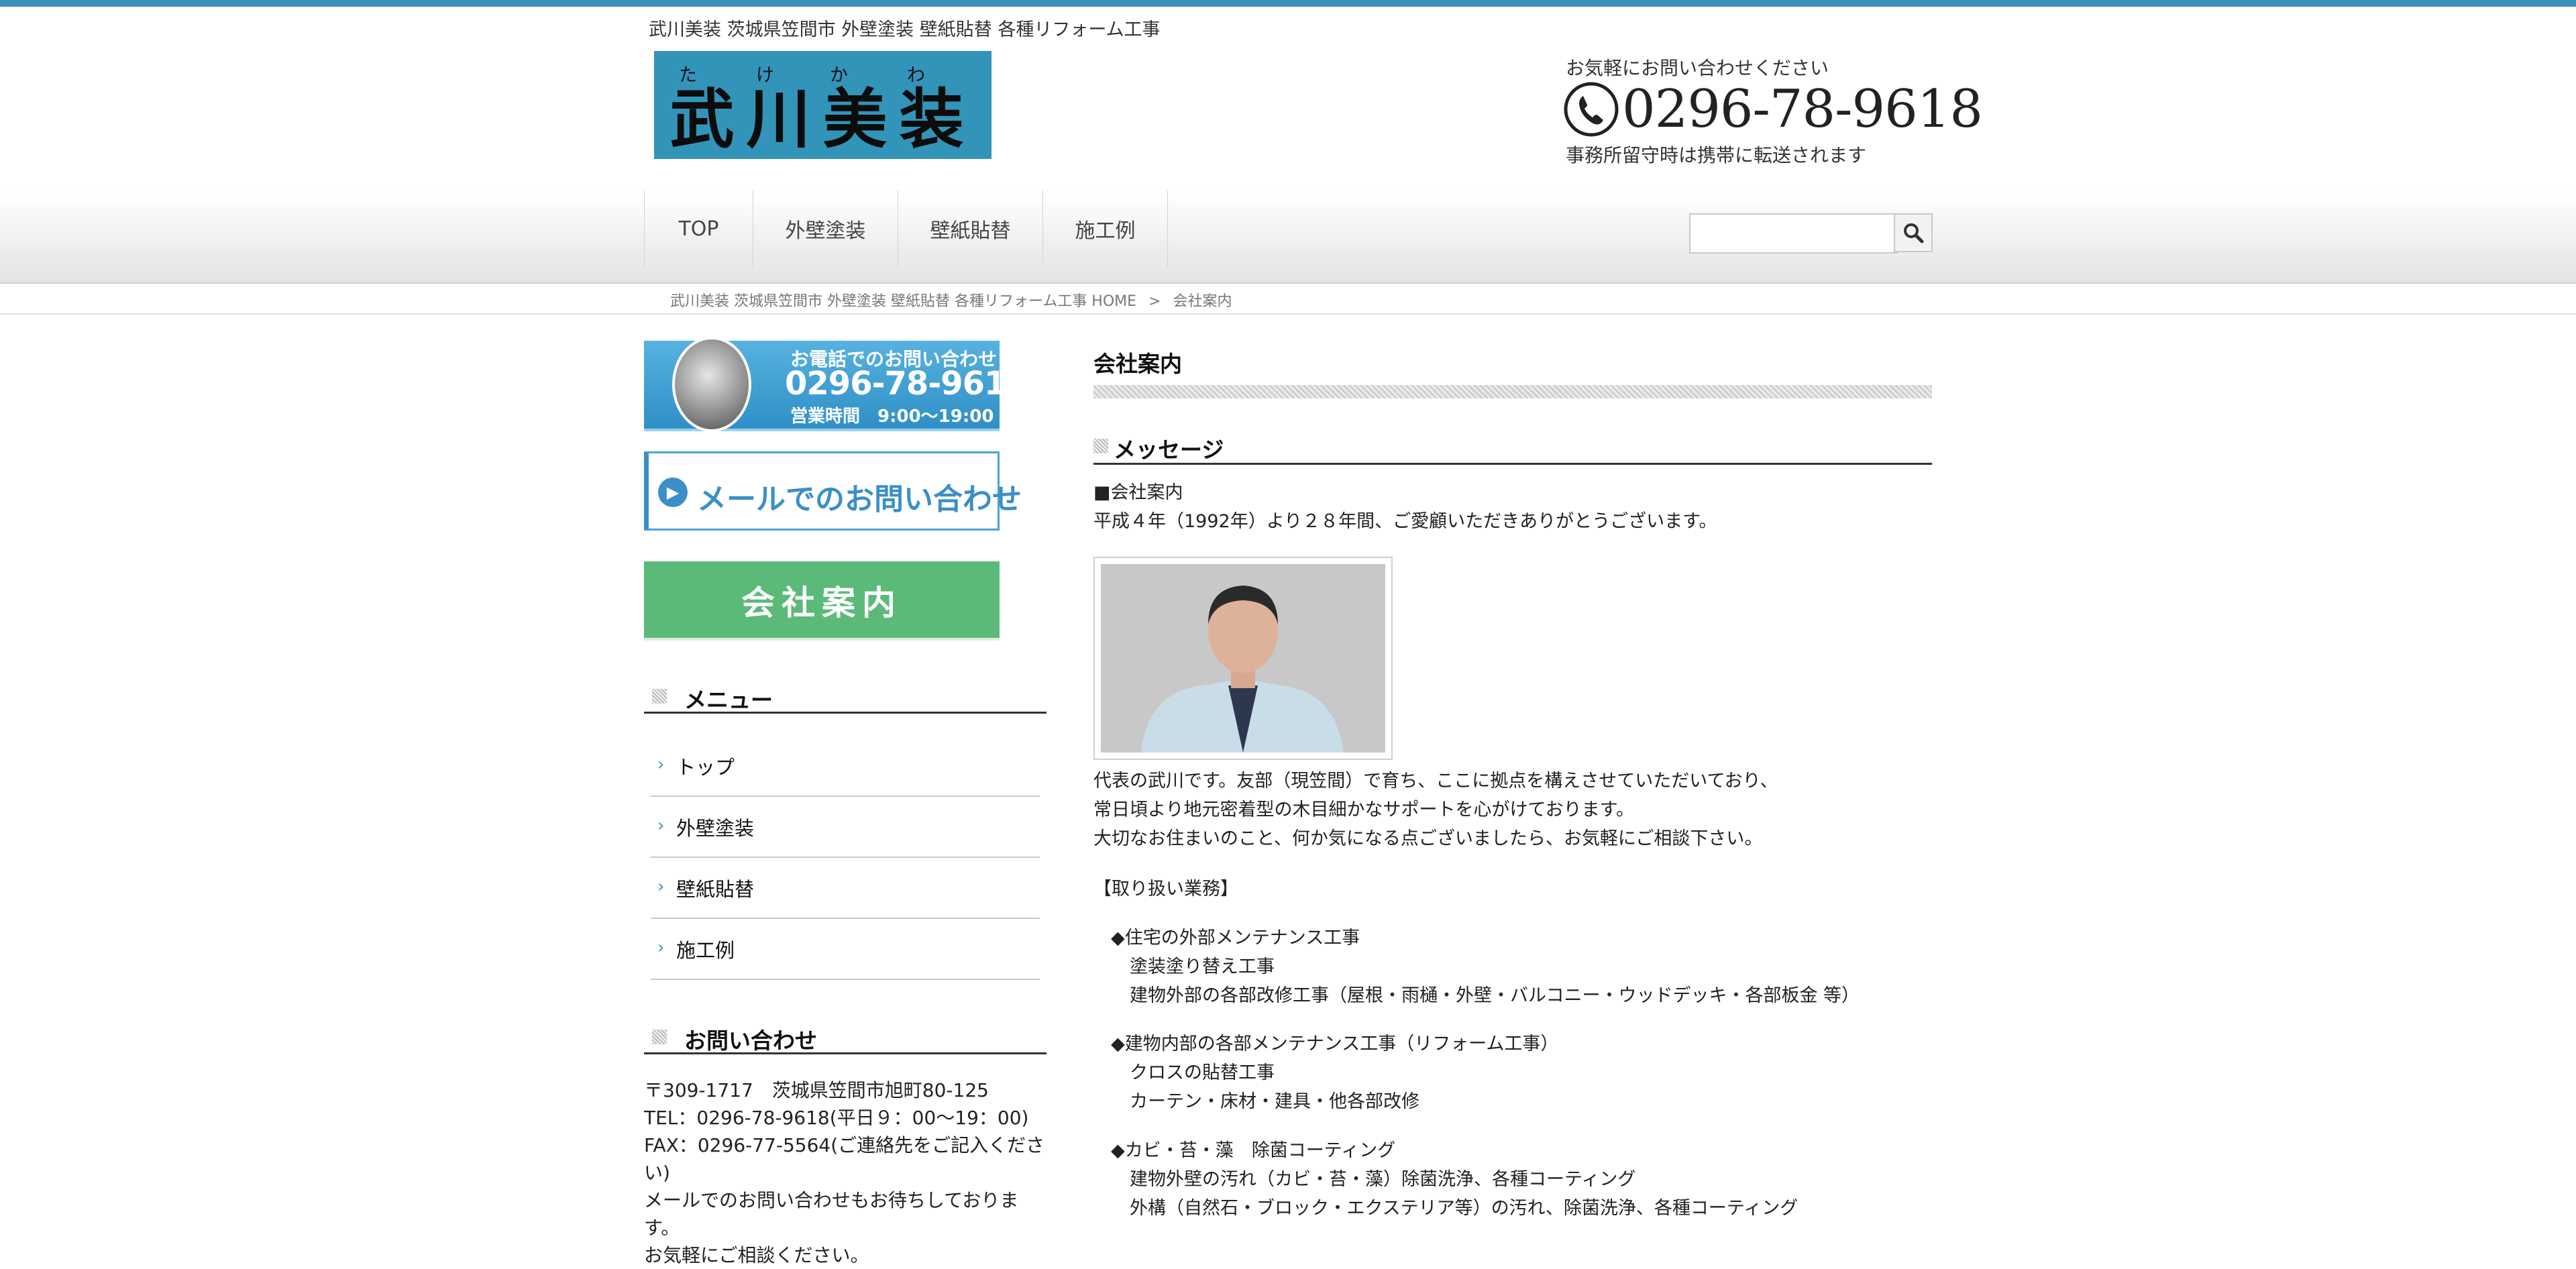 Image resolution: width=2576 pixels, height=1269 pixels. I want to click on services-heading: 【取り扱い業務】, so click(1165, 889).